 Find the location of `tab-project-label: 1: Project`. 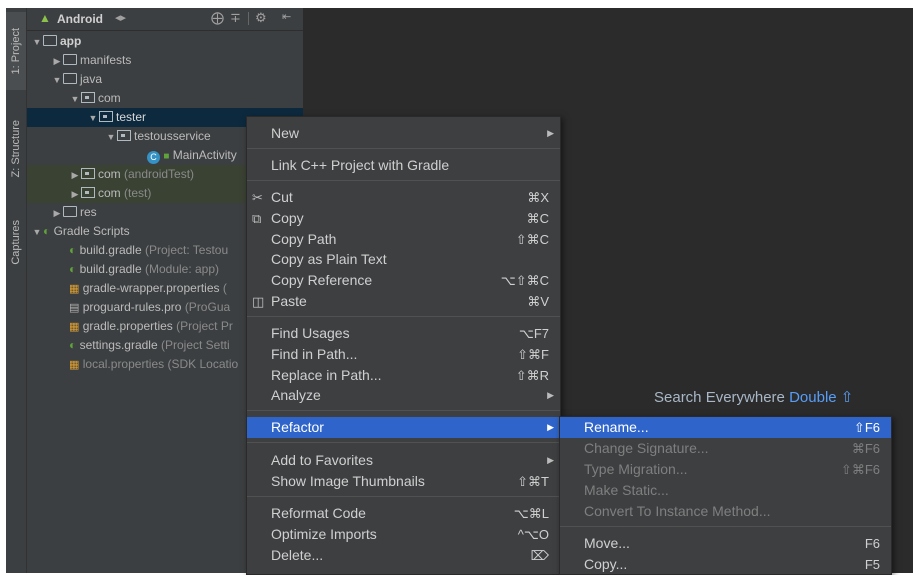

tab-project-label: 1: Project is located at coordinates (16, 51).